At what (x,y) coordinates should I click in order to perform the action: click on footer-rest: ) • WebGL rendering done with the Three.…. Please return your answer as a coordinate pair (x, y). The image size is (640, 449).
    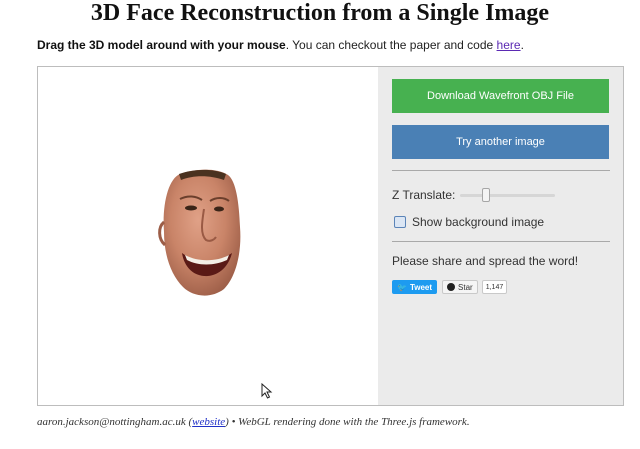
    Looking at the image, I should click on (347, 422).